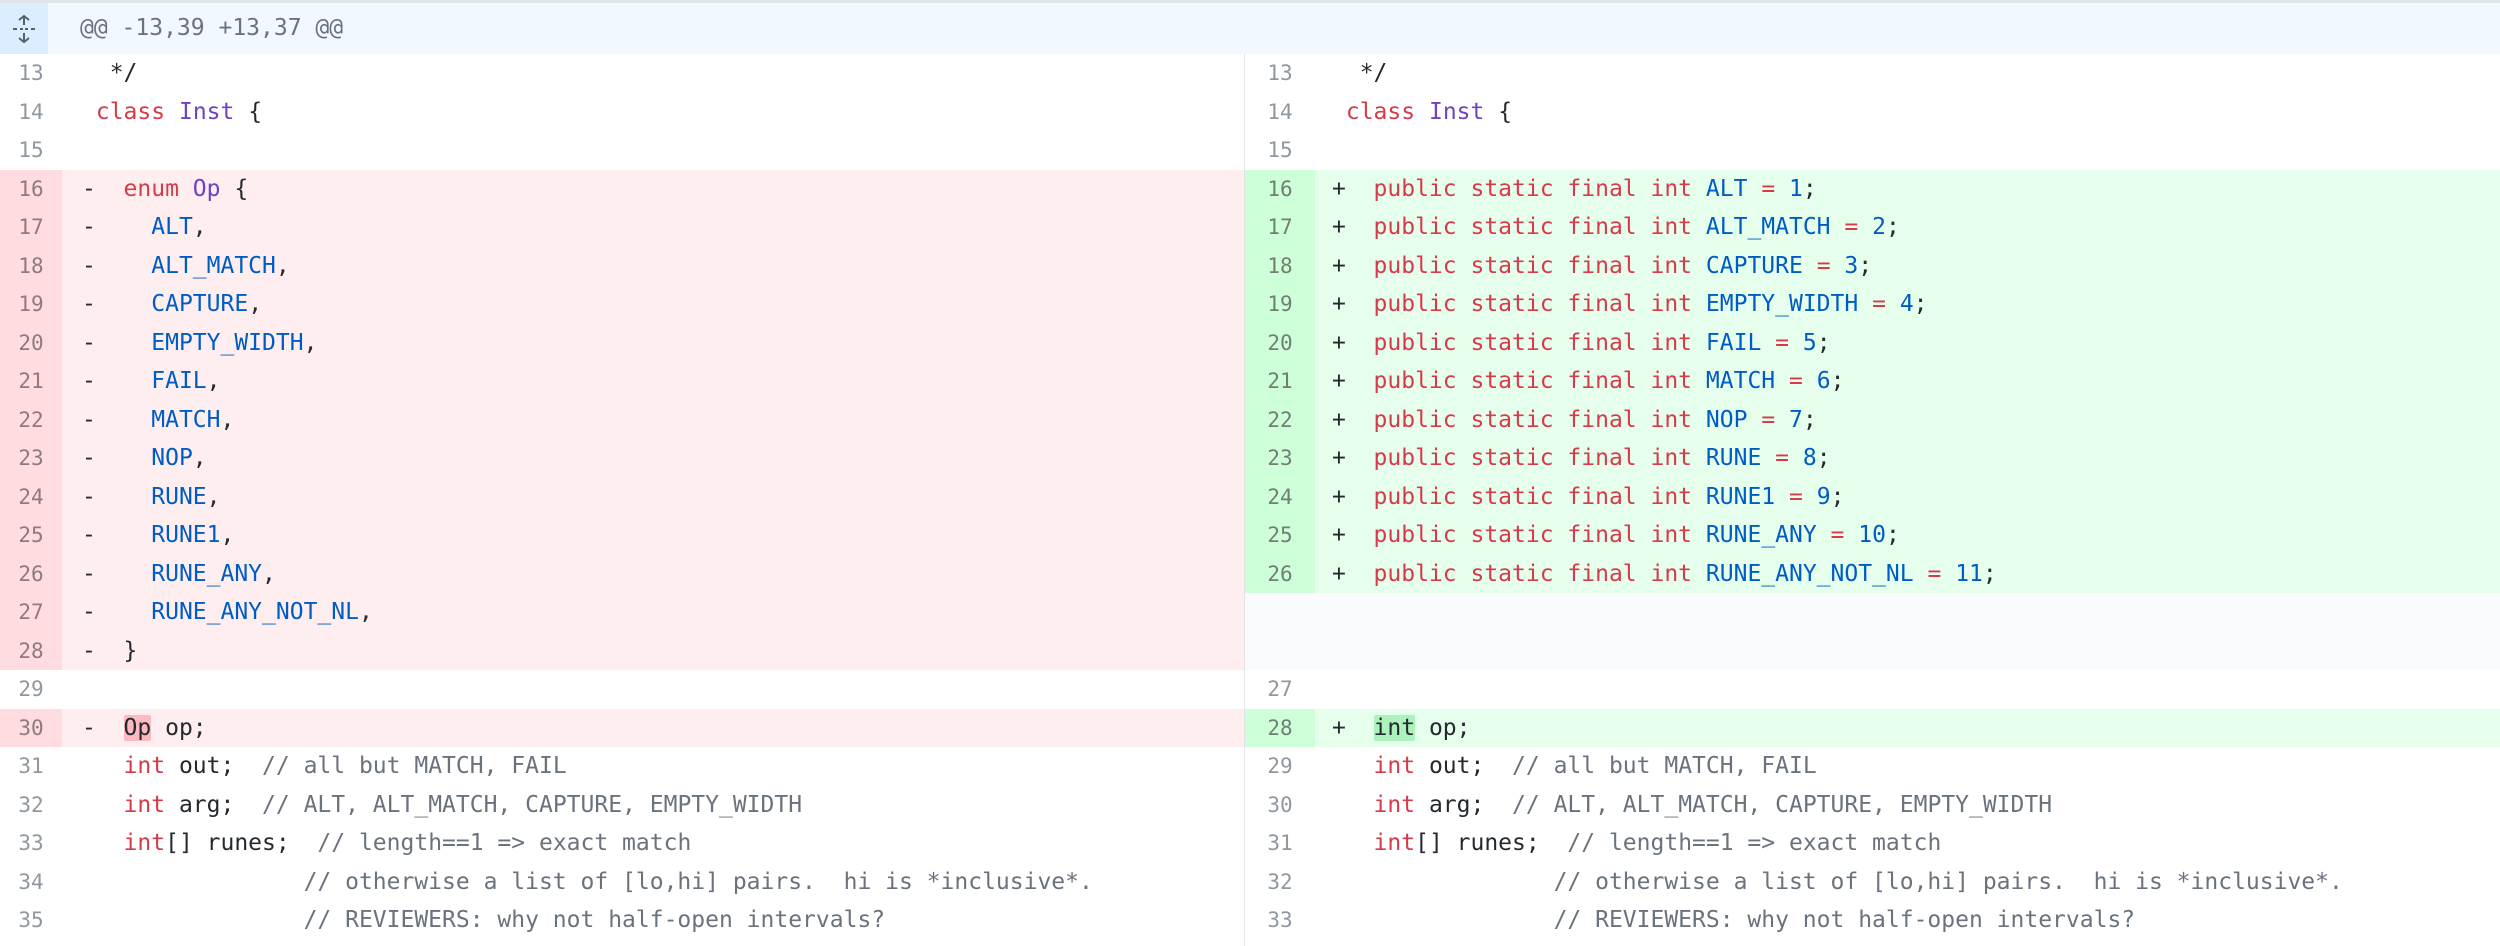 This screenshot has width=2500, height=946. Describe the element at coordinates (151, 497) in the screenshot. I see `line-code: - RUNE,` at that location.